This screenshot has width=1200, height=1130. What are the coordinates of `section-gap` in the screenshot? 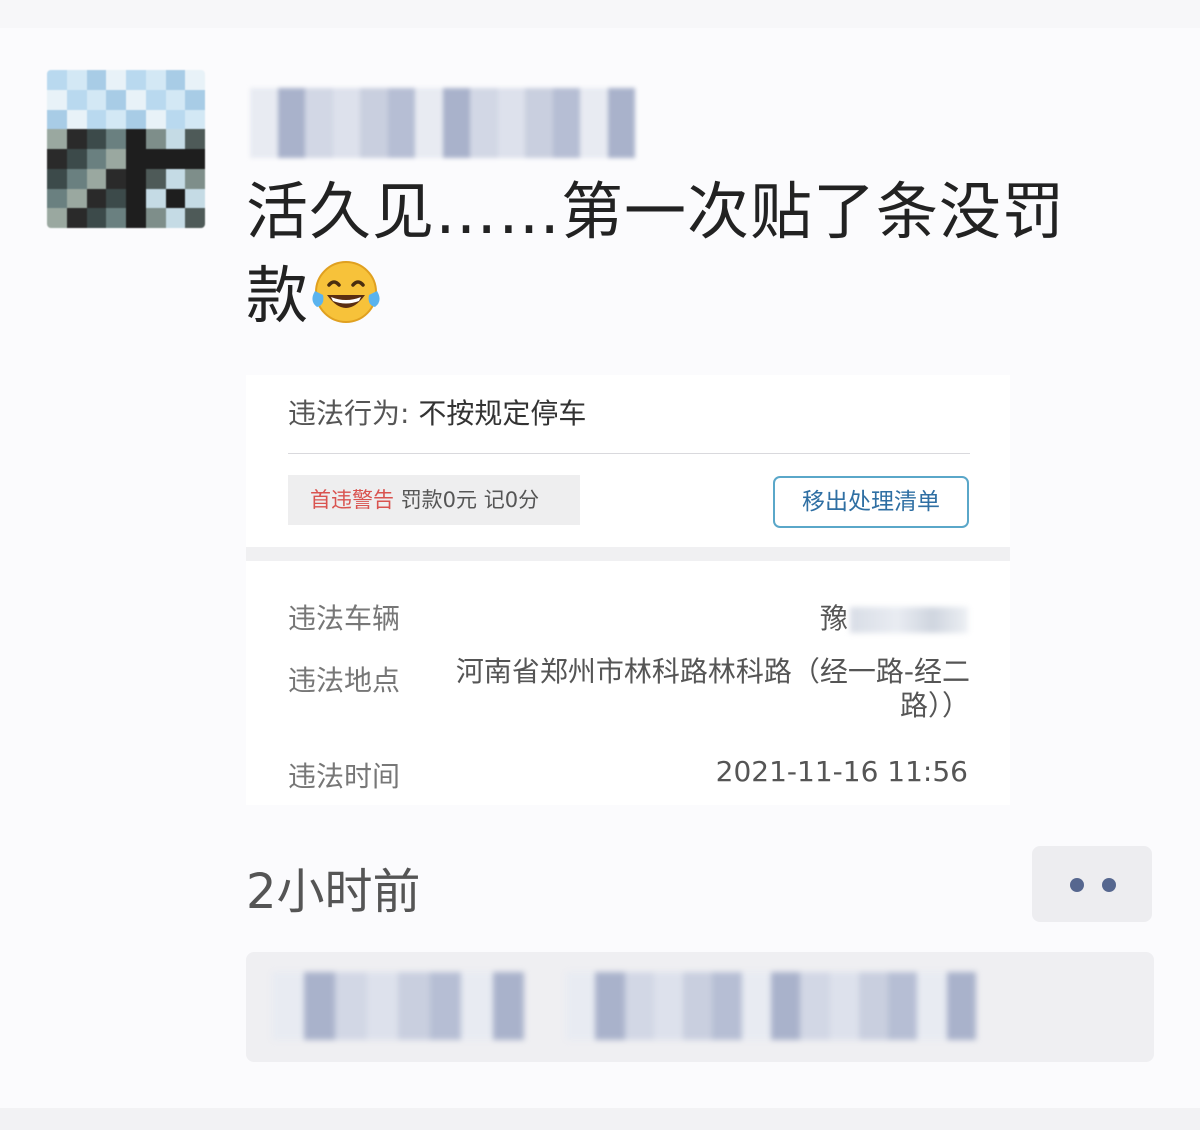 It's located at (628, 554).